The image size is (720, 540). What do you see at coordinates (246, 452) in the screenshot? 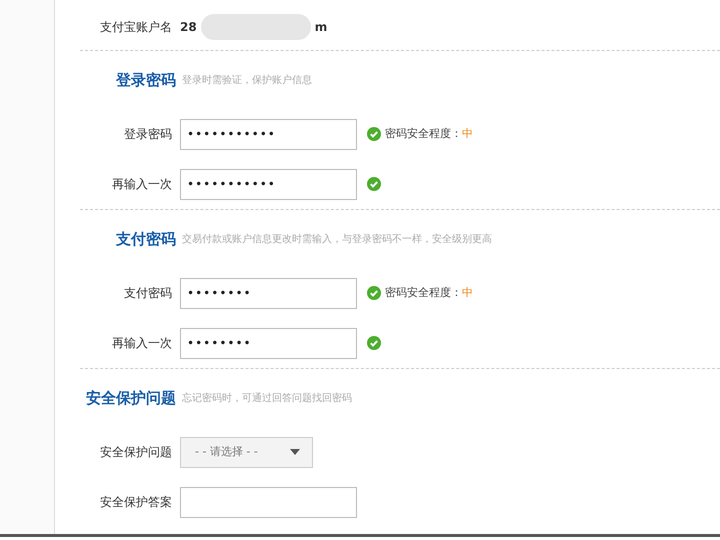
I see `dropdown: - - 请选择 - -` at bounding box center [246, 452].